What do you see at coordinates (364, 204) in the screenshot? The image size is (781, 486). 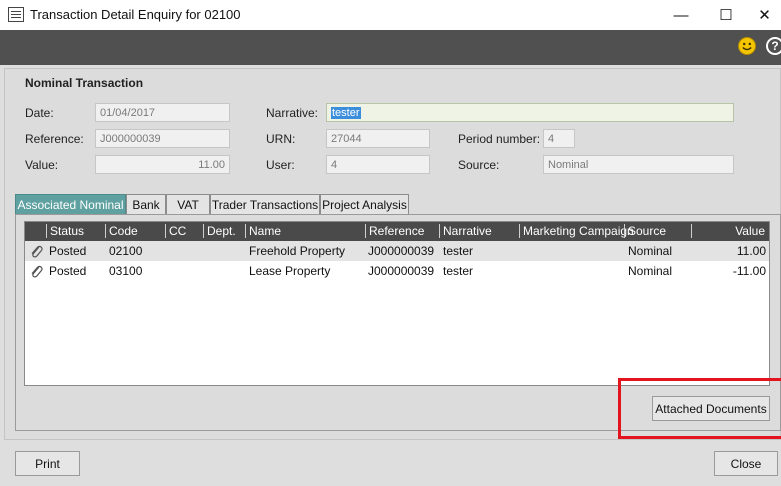 I see `tab-project-analysis: Project Analysis` at bounding box center [364, 204].